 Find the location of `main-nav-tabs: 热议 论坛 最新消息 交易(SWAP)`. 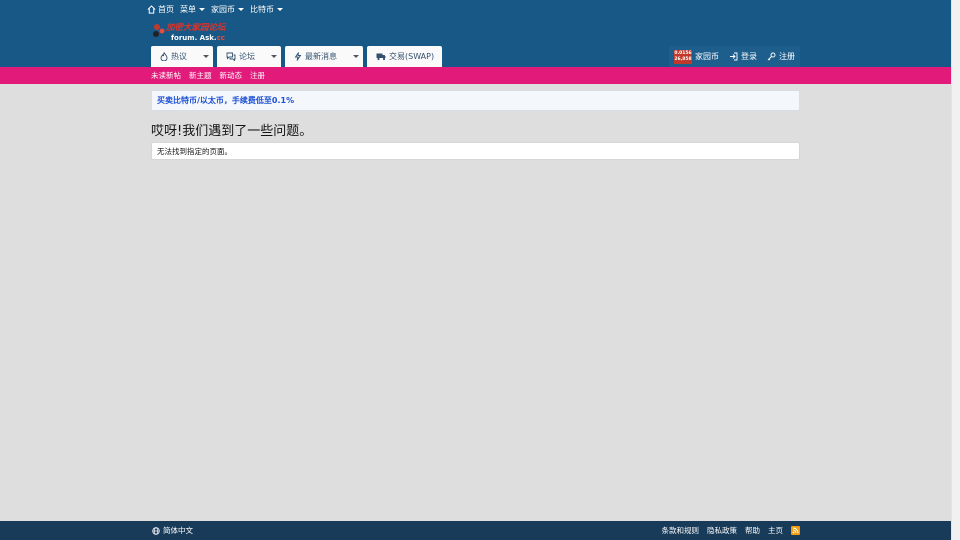

main-nav-tabs: 热议 论坛 最新消息 交易(SWAP) is located at coordinates (297, 56).